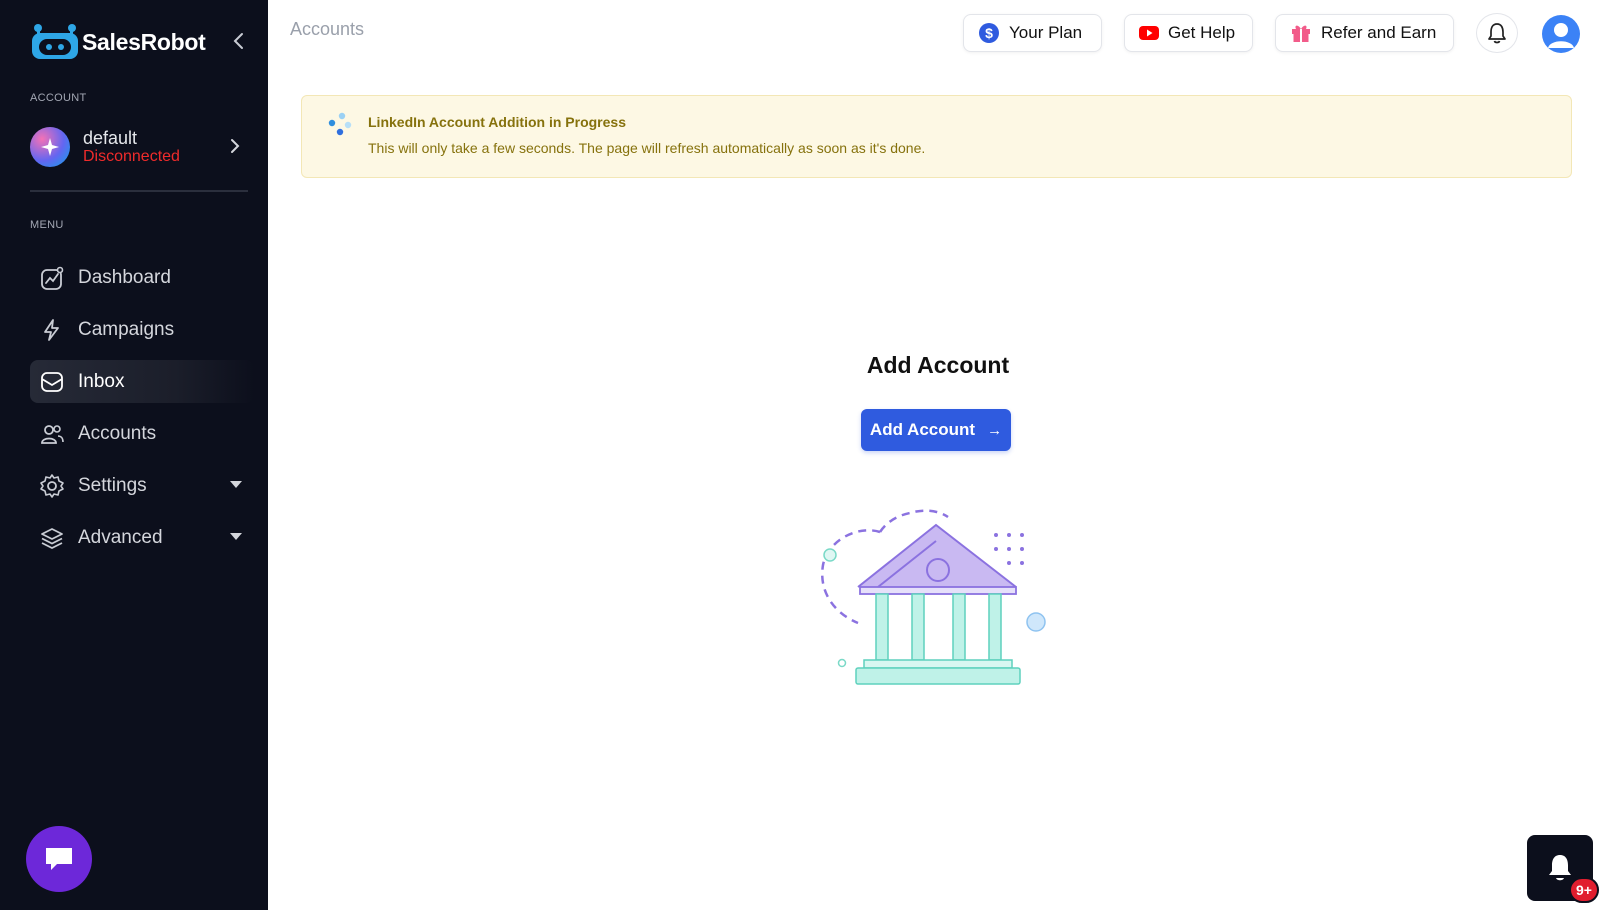 This screenshot has height=910, width=1600. I want to click on collapse-sidebar-icon, so click(239, 41).